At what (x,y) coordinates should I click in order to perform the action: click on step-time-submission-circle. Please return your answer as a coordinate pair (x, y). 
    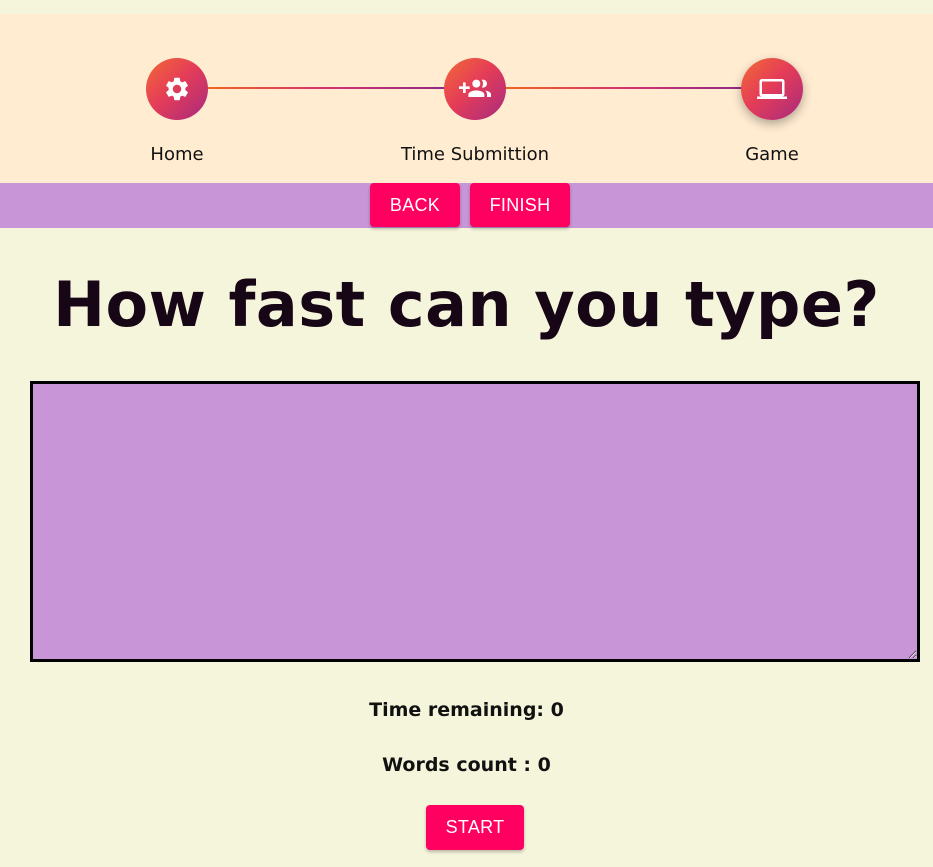
    Looking at the image, I should click on (475, 89).